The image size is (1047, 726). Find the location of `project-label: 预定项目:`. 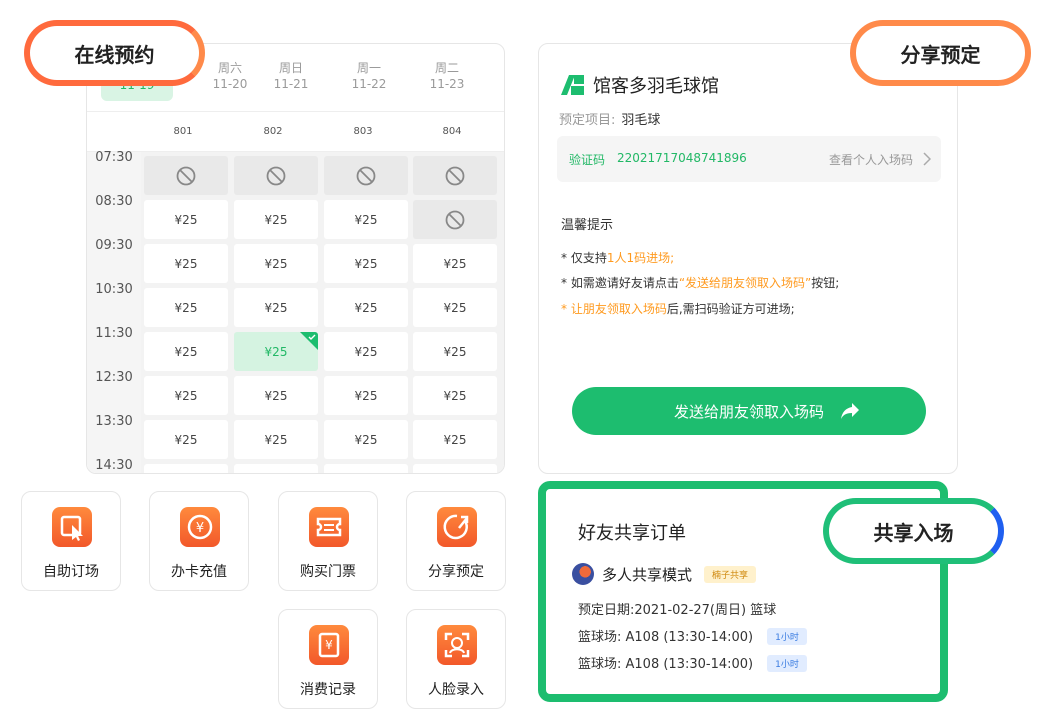

project-label: 预定项目: is located at coordinates (587, 120).